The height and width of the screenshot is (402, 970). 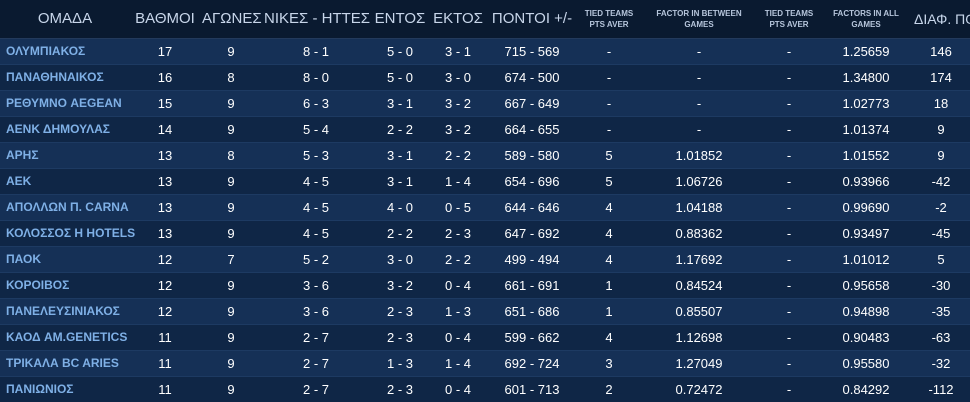 What do you see at coordinates (231, 76) in the screenshot?
I see `games-cell: 8` at bounding box center [231, 76].